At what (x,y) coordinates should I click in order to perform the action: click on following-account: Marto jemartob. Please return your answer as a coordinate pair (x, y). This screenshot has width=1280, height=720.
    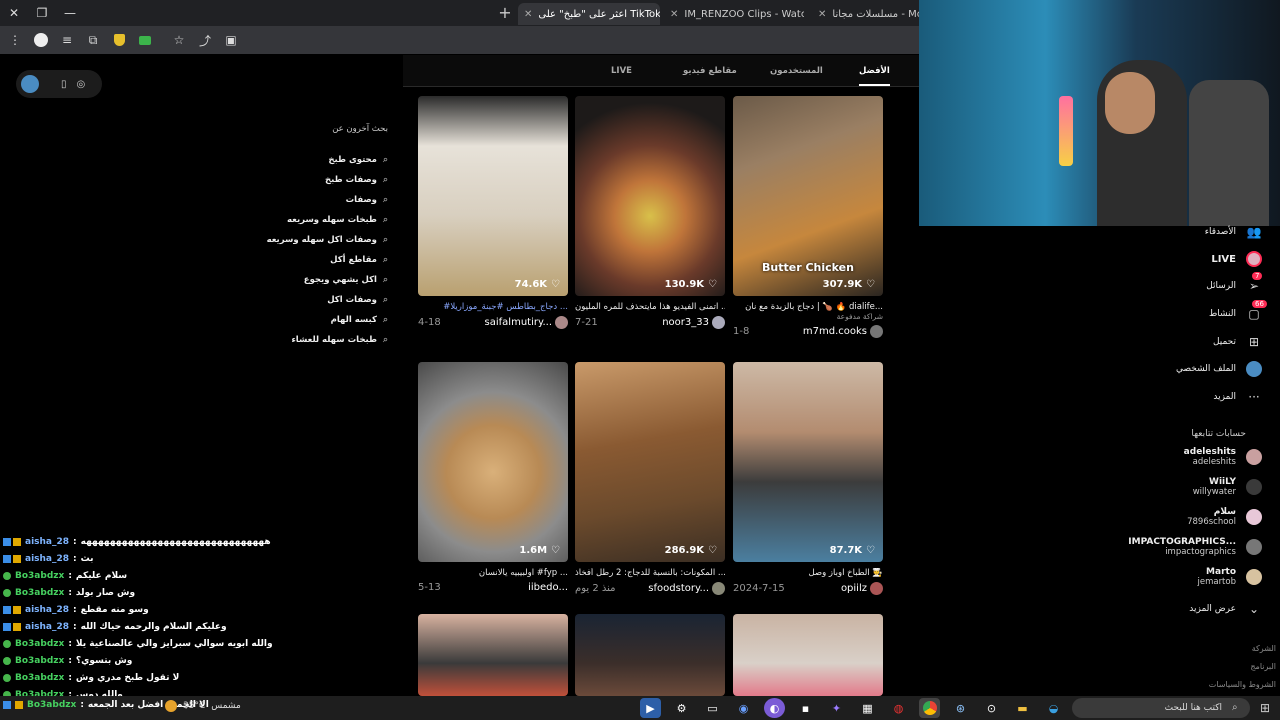
    Looking at the image, I should click on (1229, 577).